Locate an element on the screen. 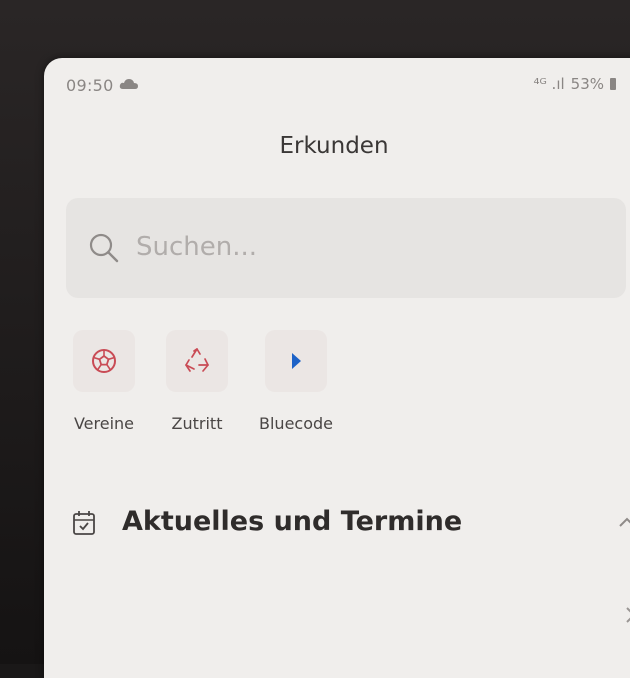 The width and height of the screenshot is (630, 678). quick-action-bluecode: Bluecode is located at coordinates (296, 381).